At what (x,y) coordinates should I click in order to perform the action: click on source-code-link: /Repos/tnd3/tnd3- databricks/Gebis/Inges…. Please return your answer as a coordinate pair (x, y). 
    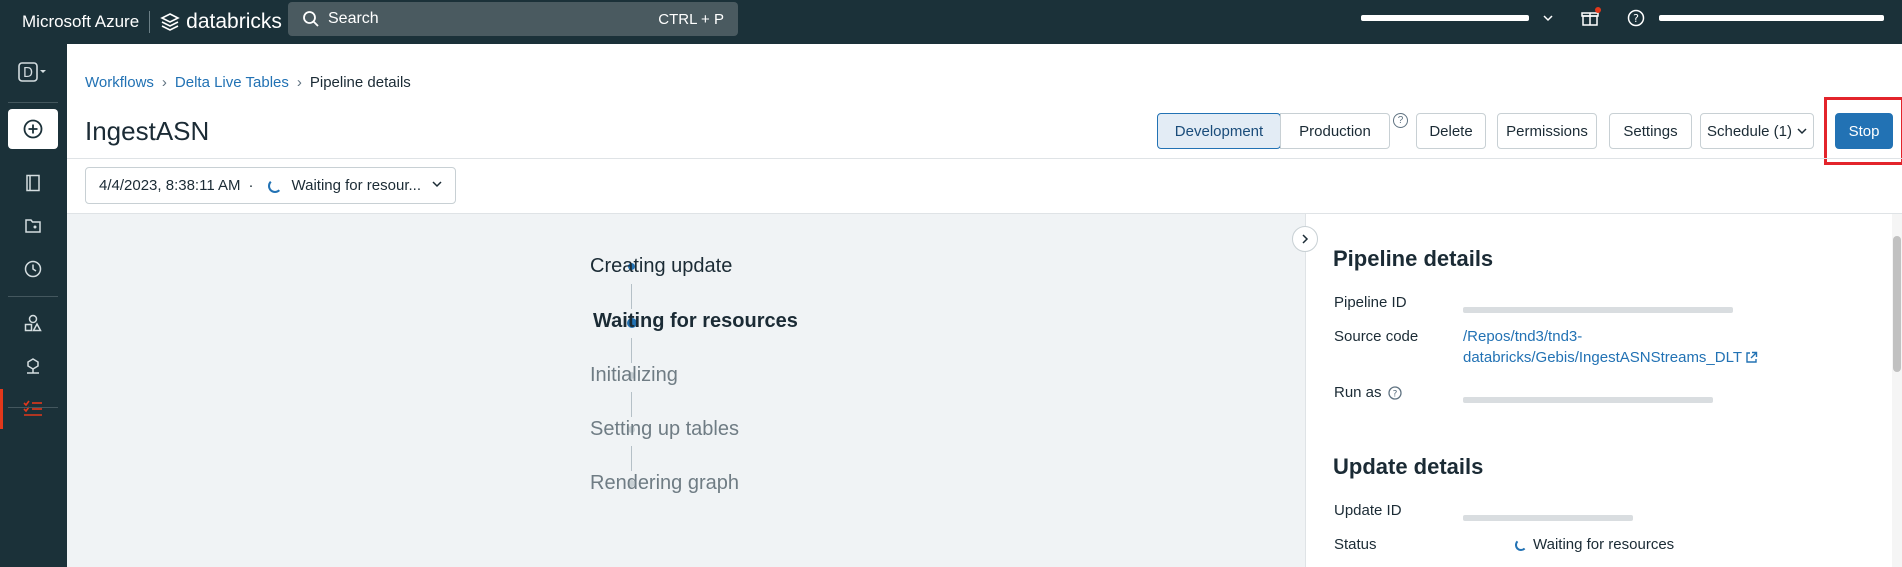
    Looking at the image, I should click on (1610, 347).